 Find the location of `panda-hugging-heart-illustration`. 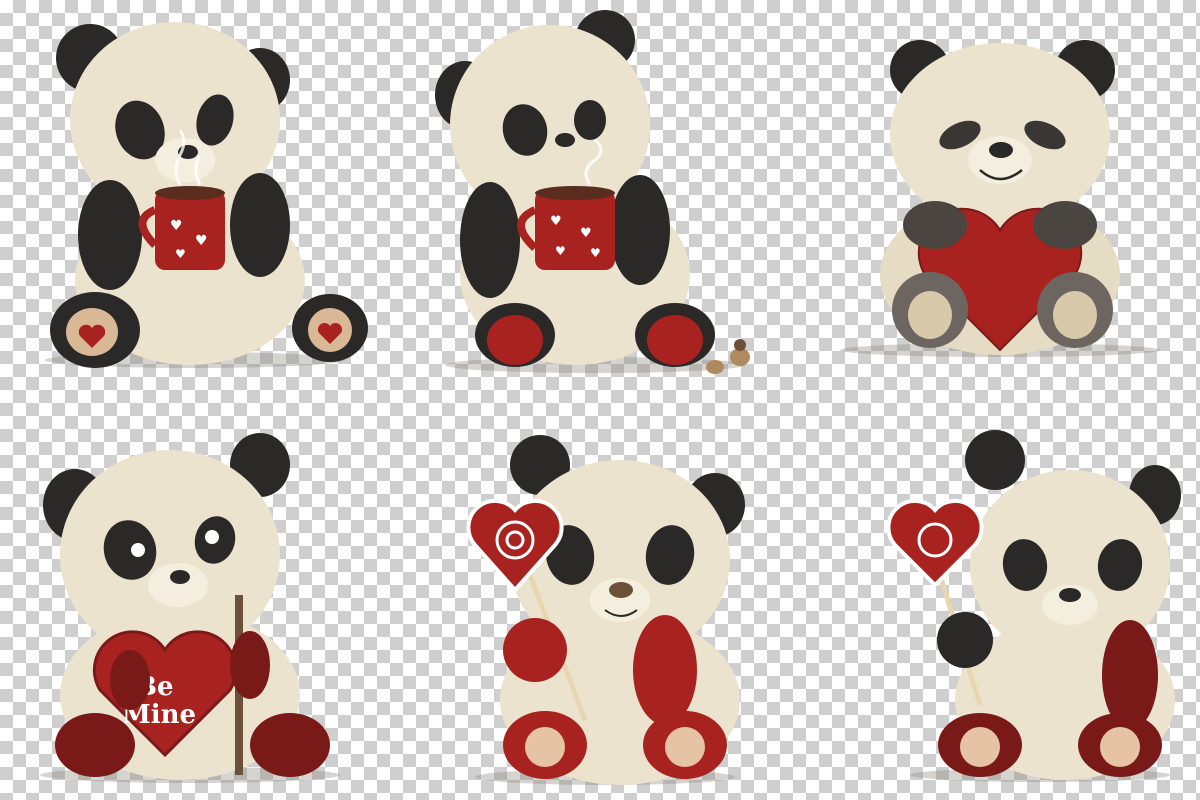

panda-hugging-heart-illustration is located at coordinates (1000, 198).